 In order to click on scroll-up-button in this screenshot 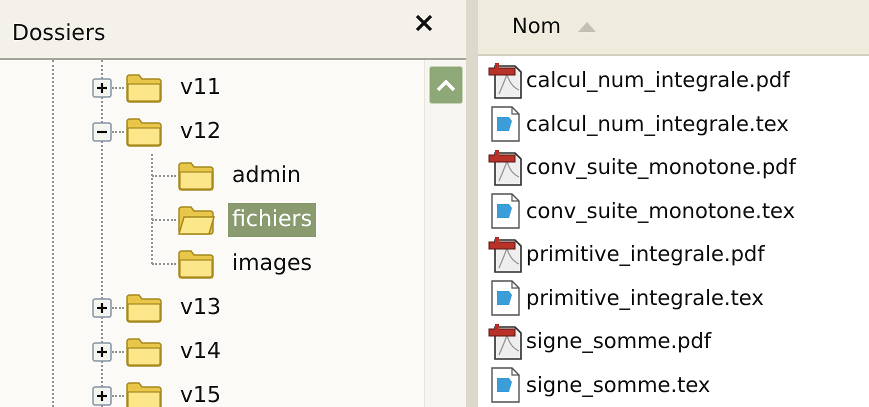, I will do `click(445, 85)`.